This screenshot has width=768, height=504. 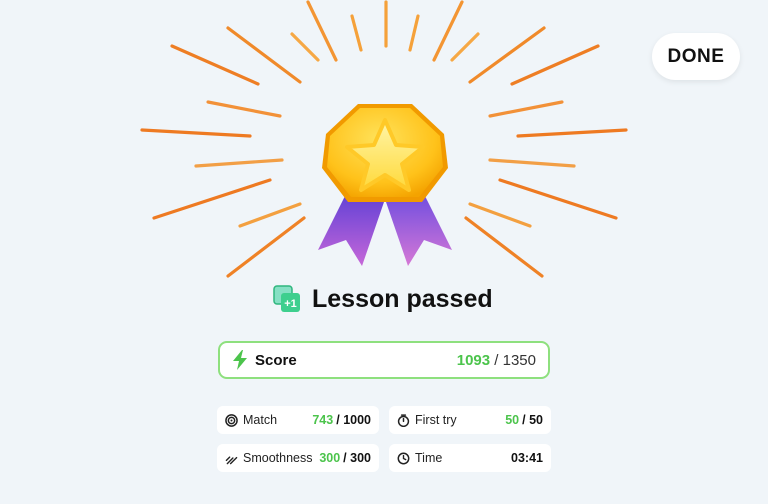 I want to click on medal-icon, so click(x=385, y=185).